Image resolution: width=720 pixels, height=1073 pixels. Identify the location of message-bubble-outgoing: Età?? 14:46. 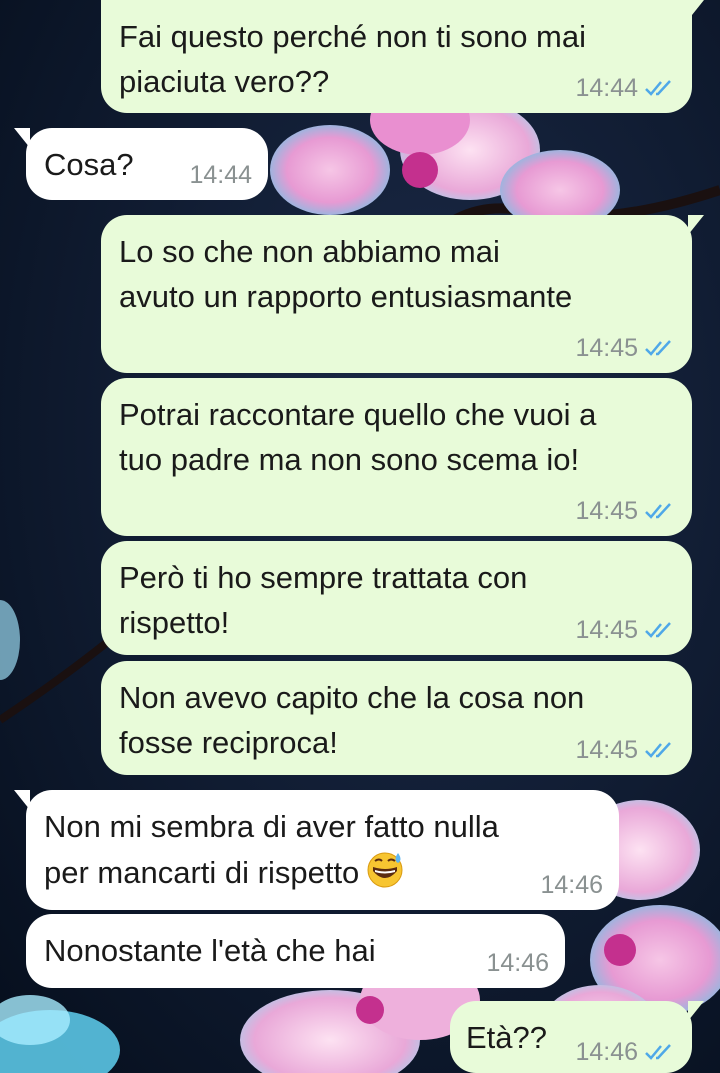
(577, 1037).